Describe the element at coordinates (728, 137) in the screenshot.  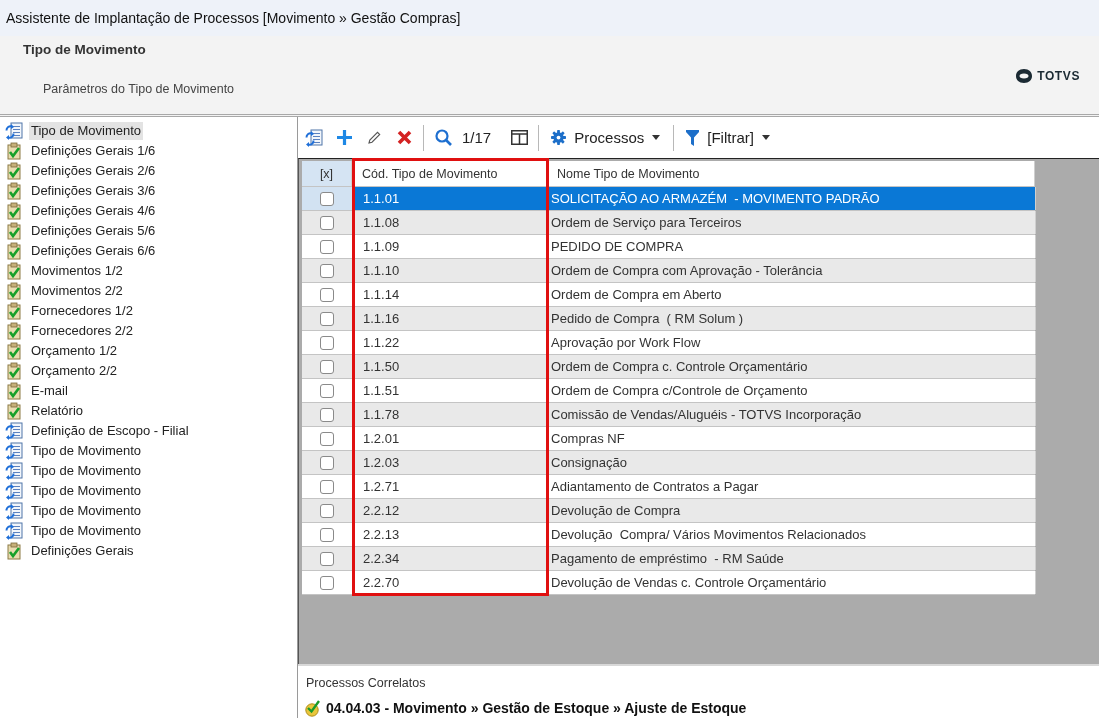
I see `menu-button: [Filtrar]` at that location.